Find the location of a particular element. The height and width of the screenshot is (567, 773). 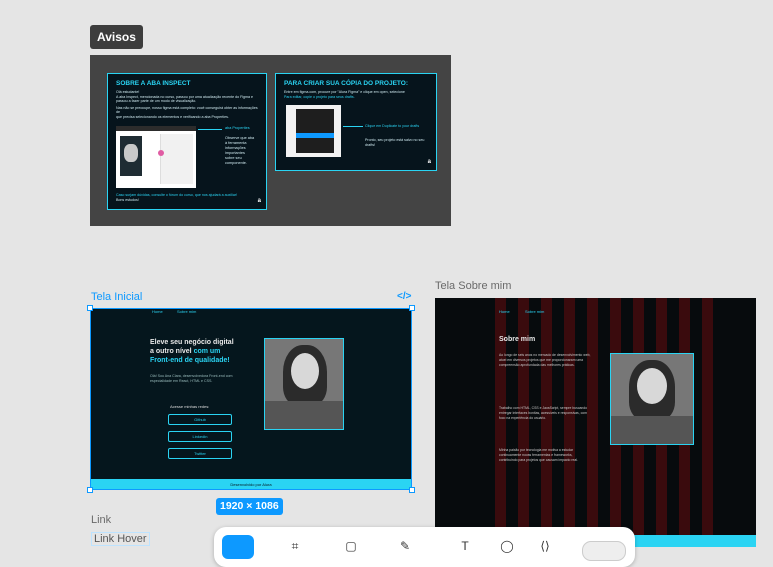

dev-mode-toggle is located at coordinates (604, 551).